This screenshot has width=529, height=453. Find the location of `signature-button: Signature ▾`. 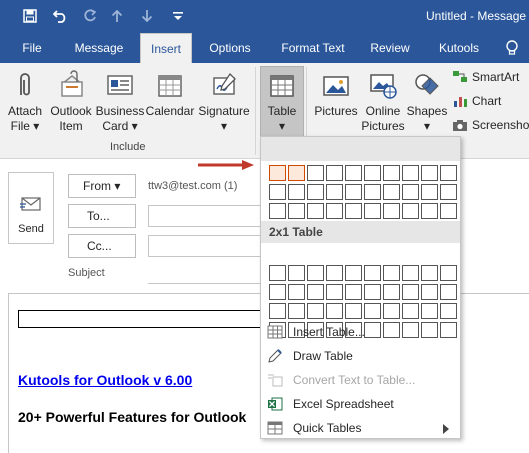

signature-button: Signature ▾ is located at coordinates (224, 102).